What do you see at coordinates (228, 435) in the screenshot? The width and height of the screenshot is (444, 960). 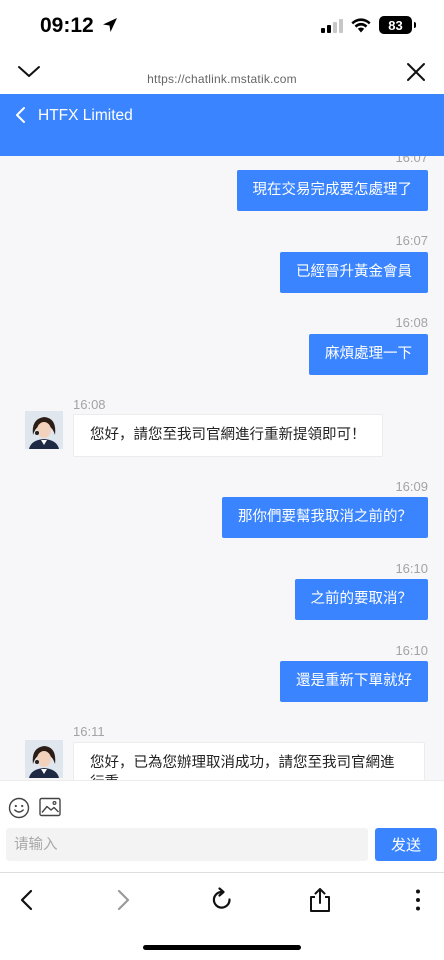 I see `incoming-message: 您好，請您至我司官網進行重新提領即可！` at bounding box center [228, 435].